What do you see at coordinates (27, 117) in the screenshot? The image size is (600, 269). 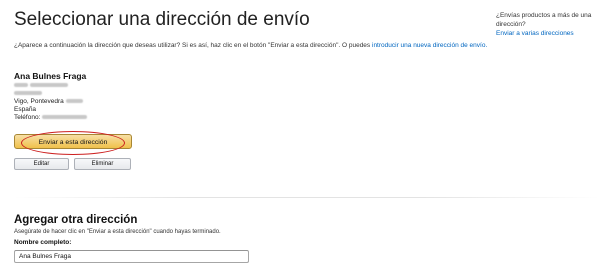 I see `phone-label: Teléfono:` at bounding box center [27, 117].